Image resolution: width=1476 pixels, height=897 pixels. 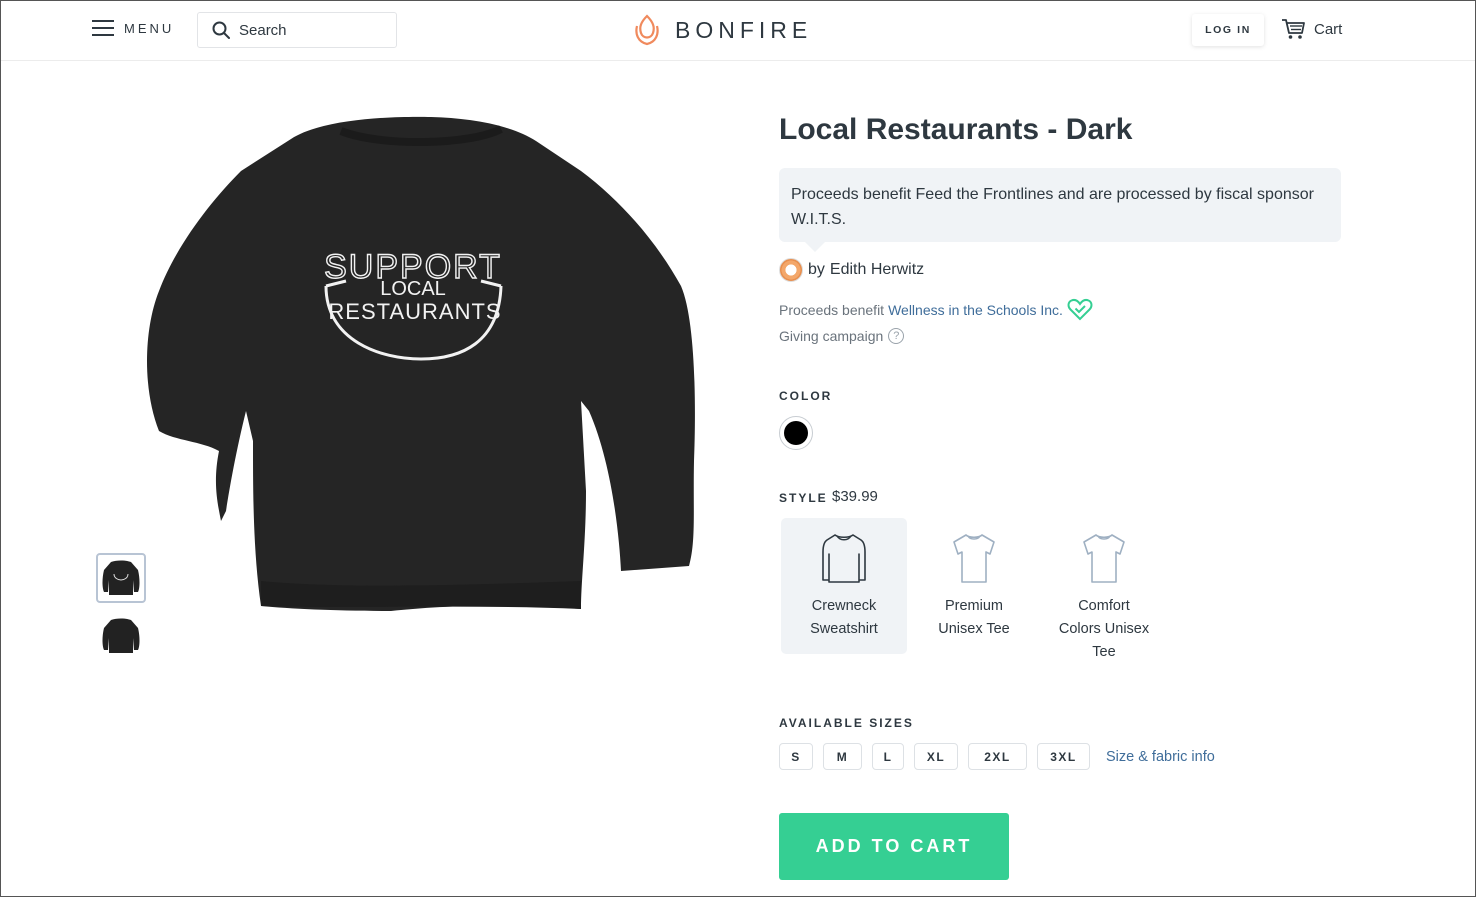 I want to click on sizes-label: AVAILABLE SIZES, so click(x=846, y=723).